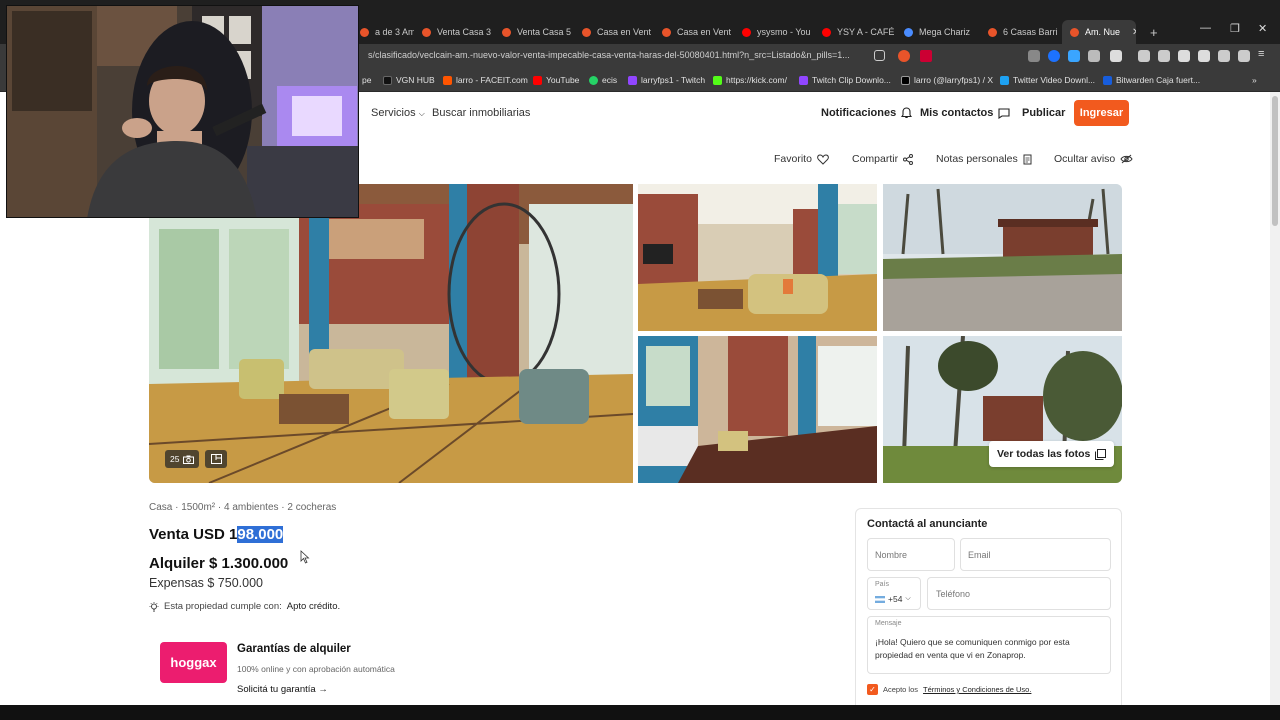  What do you see at coordinates (1275, 398) in the screenshot?
I see `page-scrollbar` at bounding box center [1275, 398].